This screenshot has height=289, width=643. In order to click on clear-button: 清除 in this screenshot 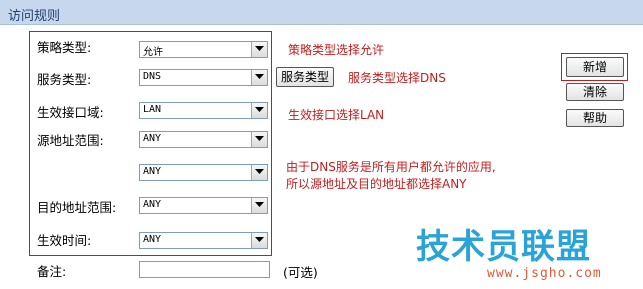, I will do `click(595, 92)`.